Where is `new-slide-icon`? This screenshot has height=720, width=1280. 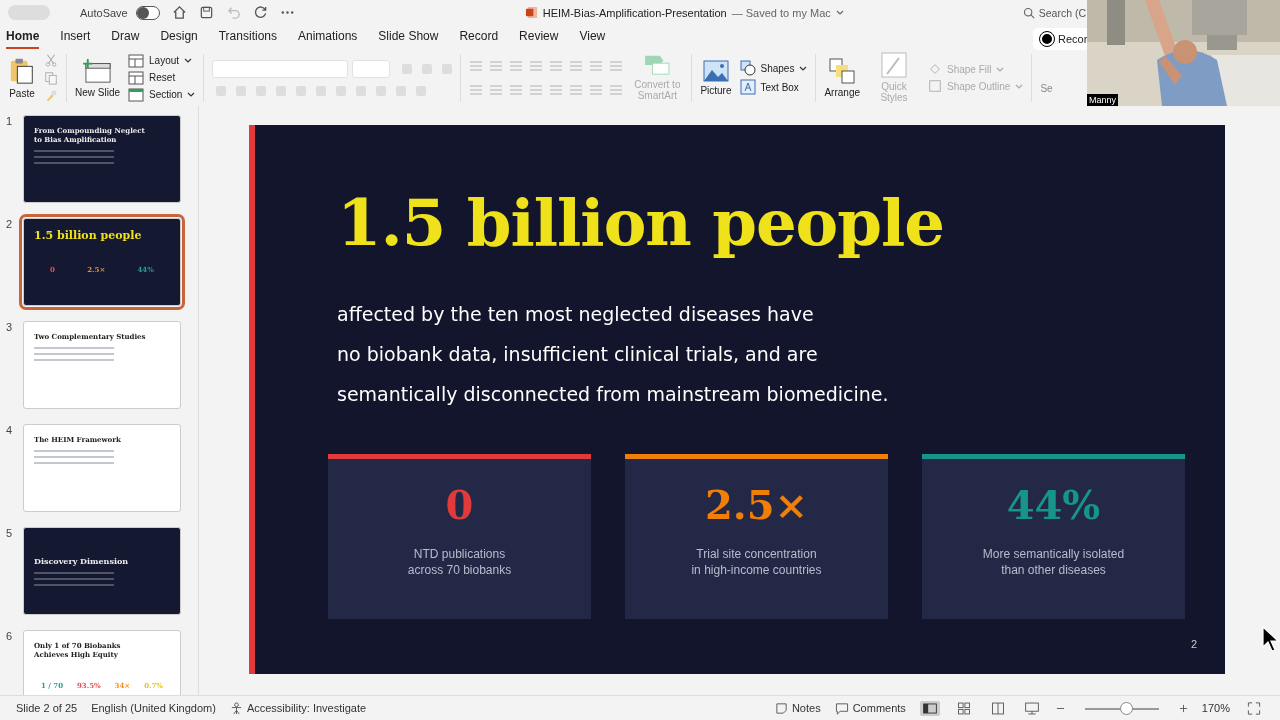 new-slide-icon is located at coordinates (97, 70).